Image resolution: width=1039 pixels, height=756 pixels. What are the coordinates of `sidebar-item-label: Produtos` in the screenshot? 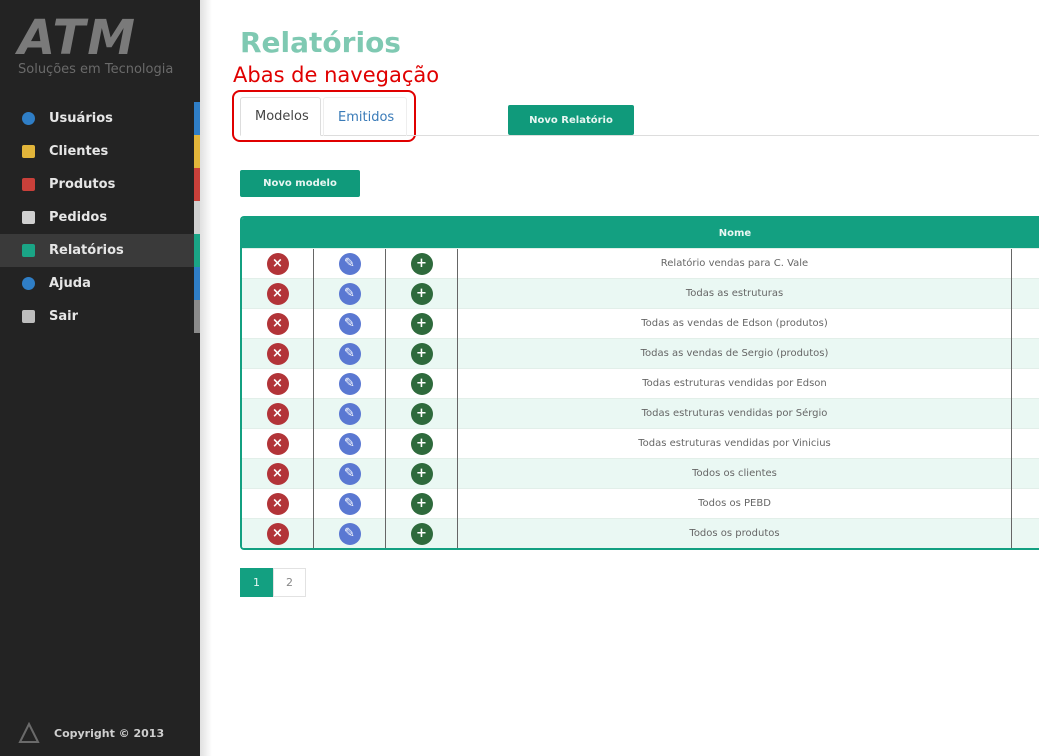 It's located at (82, 184).